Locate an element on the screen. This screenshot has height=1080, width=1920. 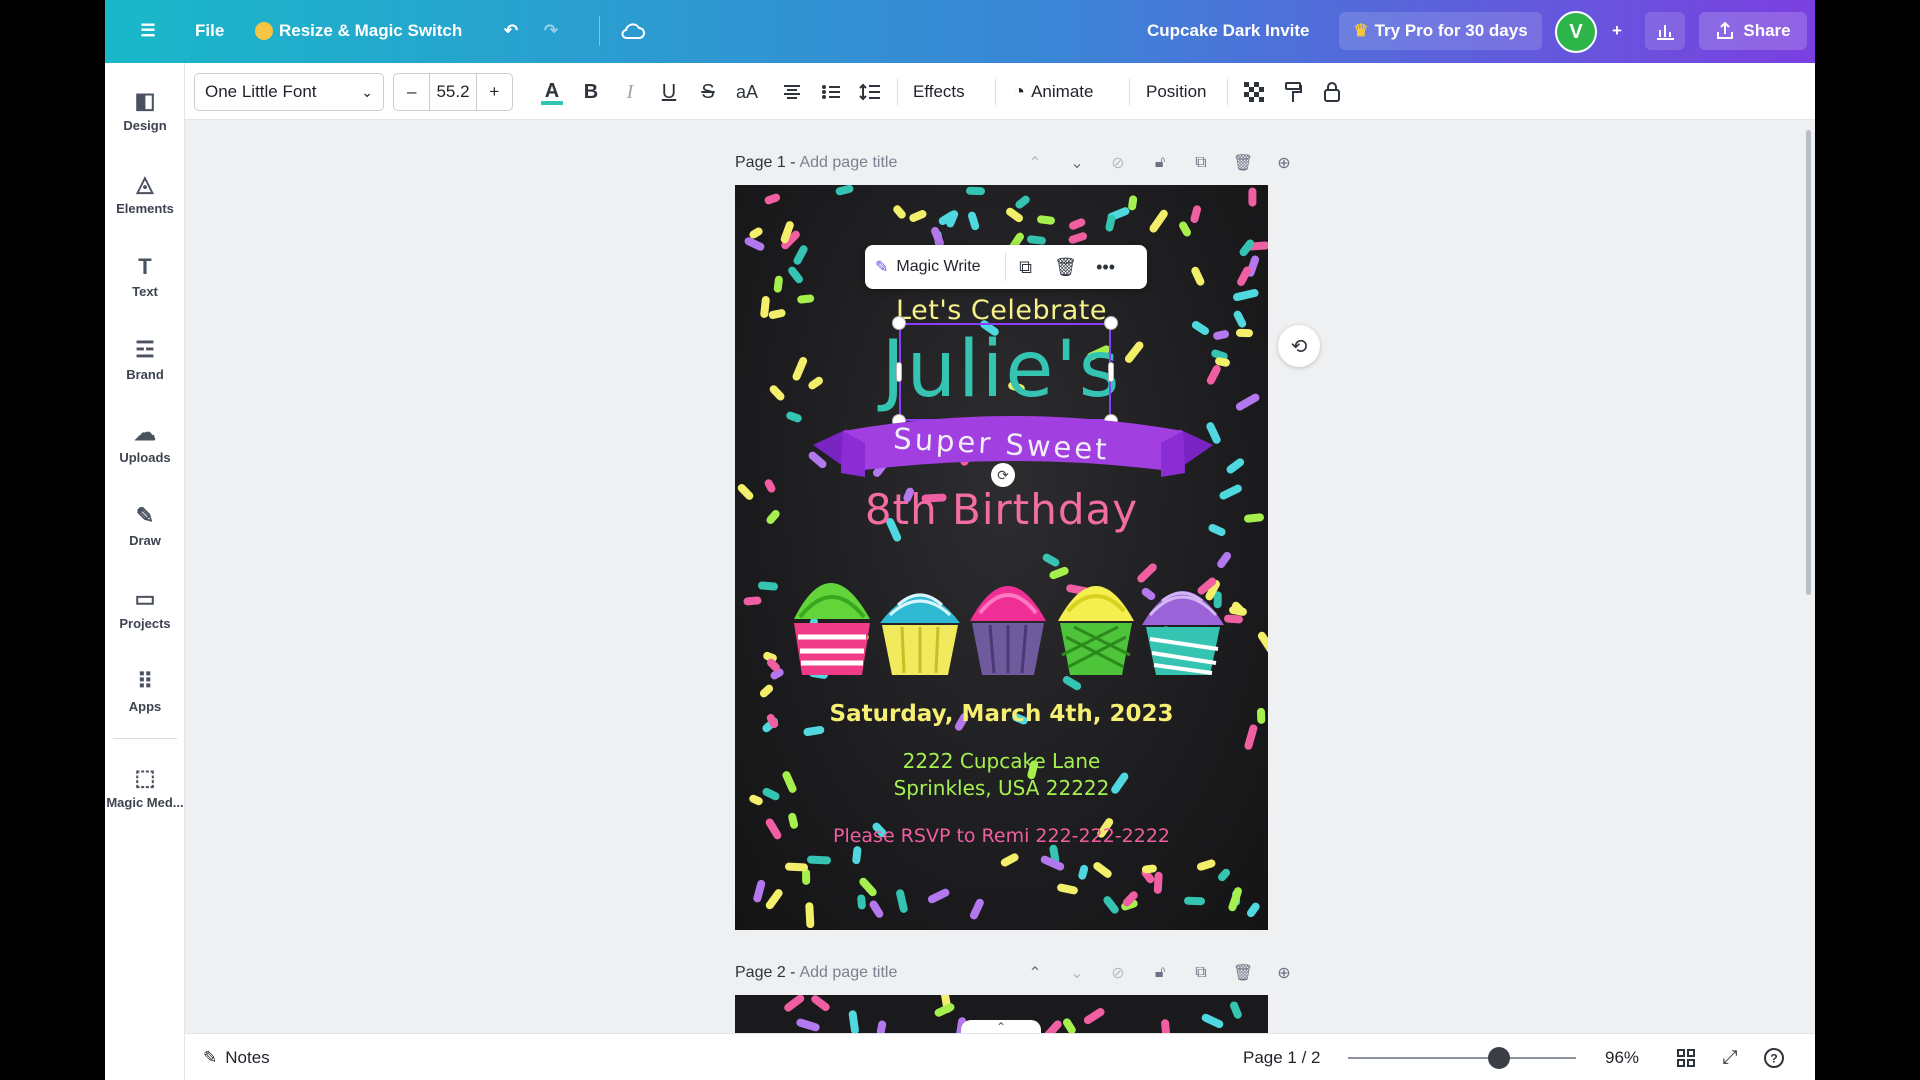
menu-icon: ☰ is located at coordinates (148, 31).